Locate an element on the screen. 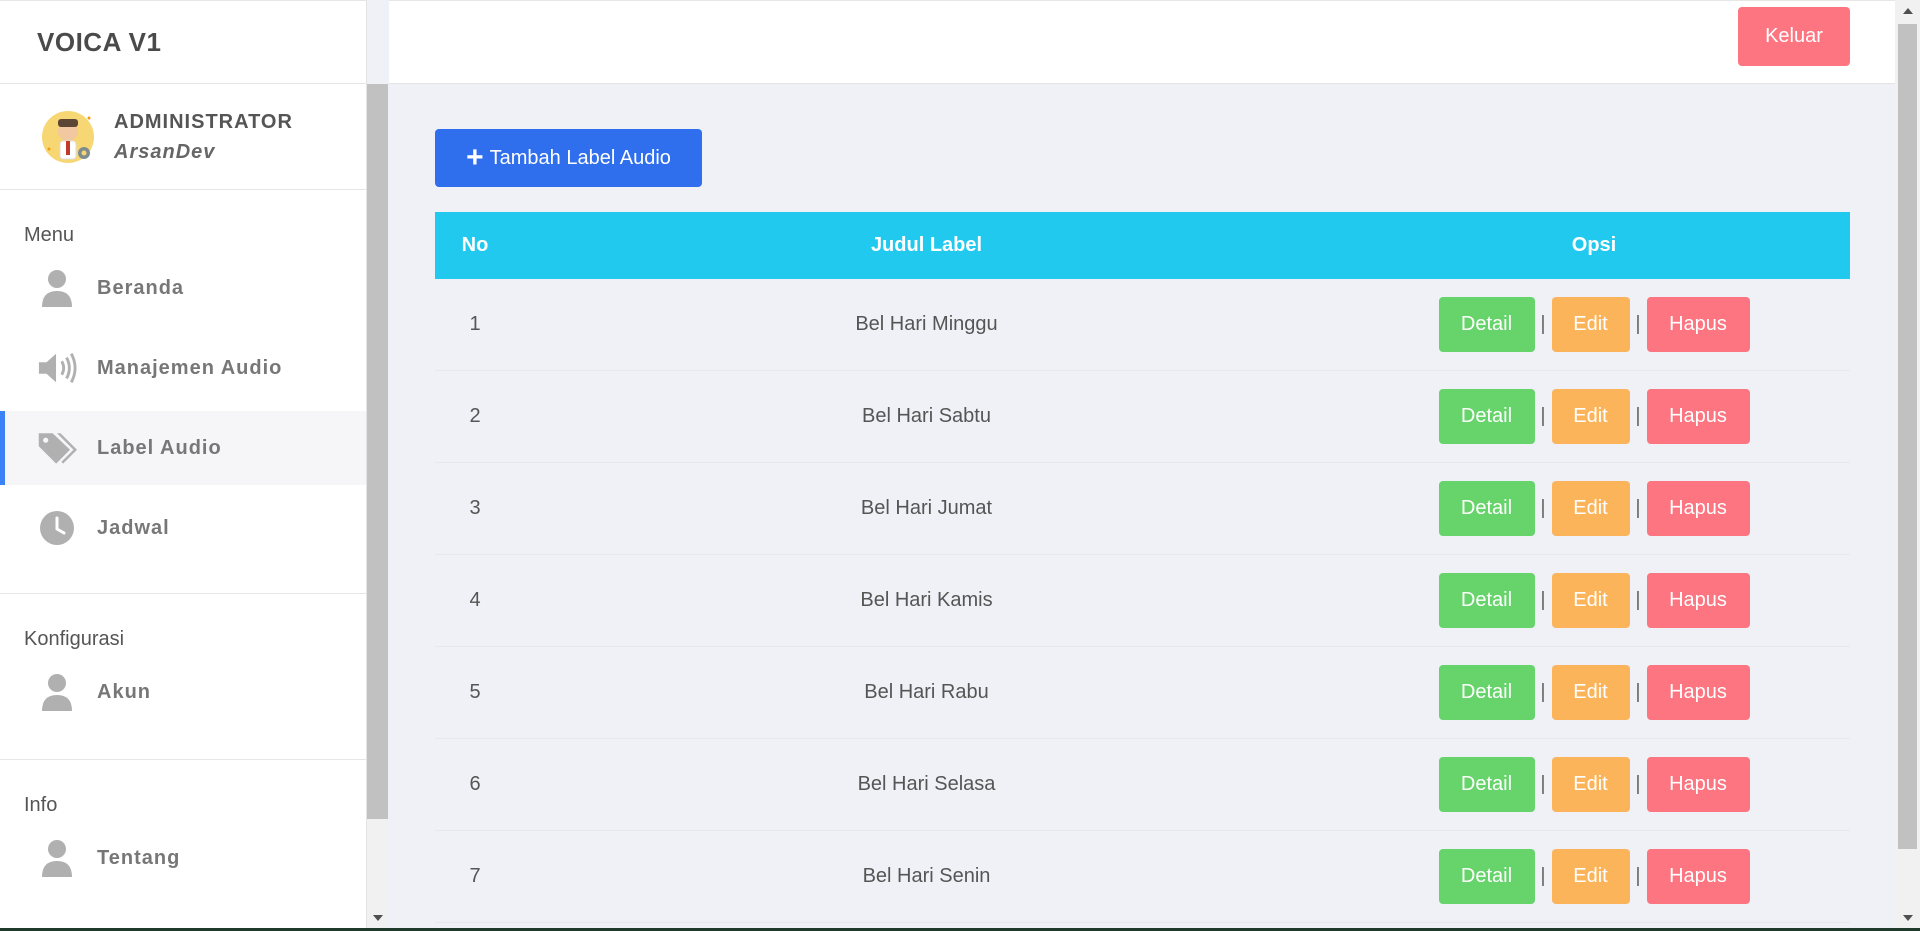 The width and height of the screenshot is (1920, 931). table-row: 4 Bel Hari Kamis Detail | Edit | Hapus is located at coordinates (1142, 601).